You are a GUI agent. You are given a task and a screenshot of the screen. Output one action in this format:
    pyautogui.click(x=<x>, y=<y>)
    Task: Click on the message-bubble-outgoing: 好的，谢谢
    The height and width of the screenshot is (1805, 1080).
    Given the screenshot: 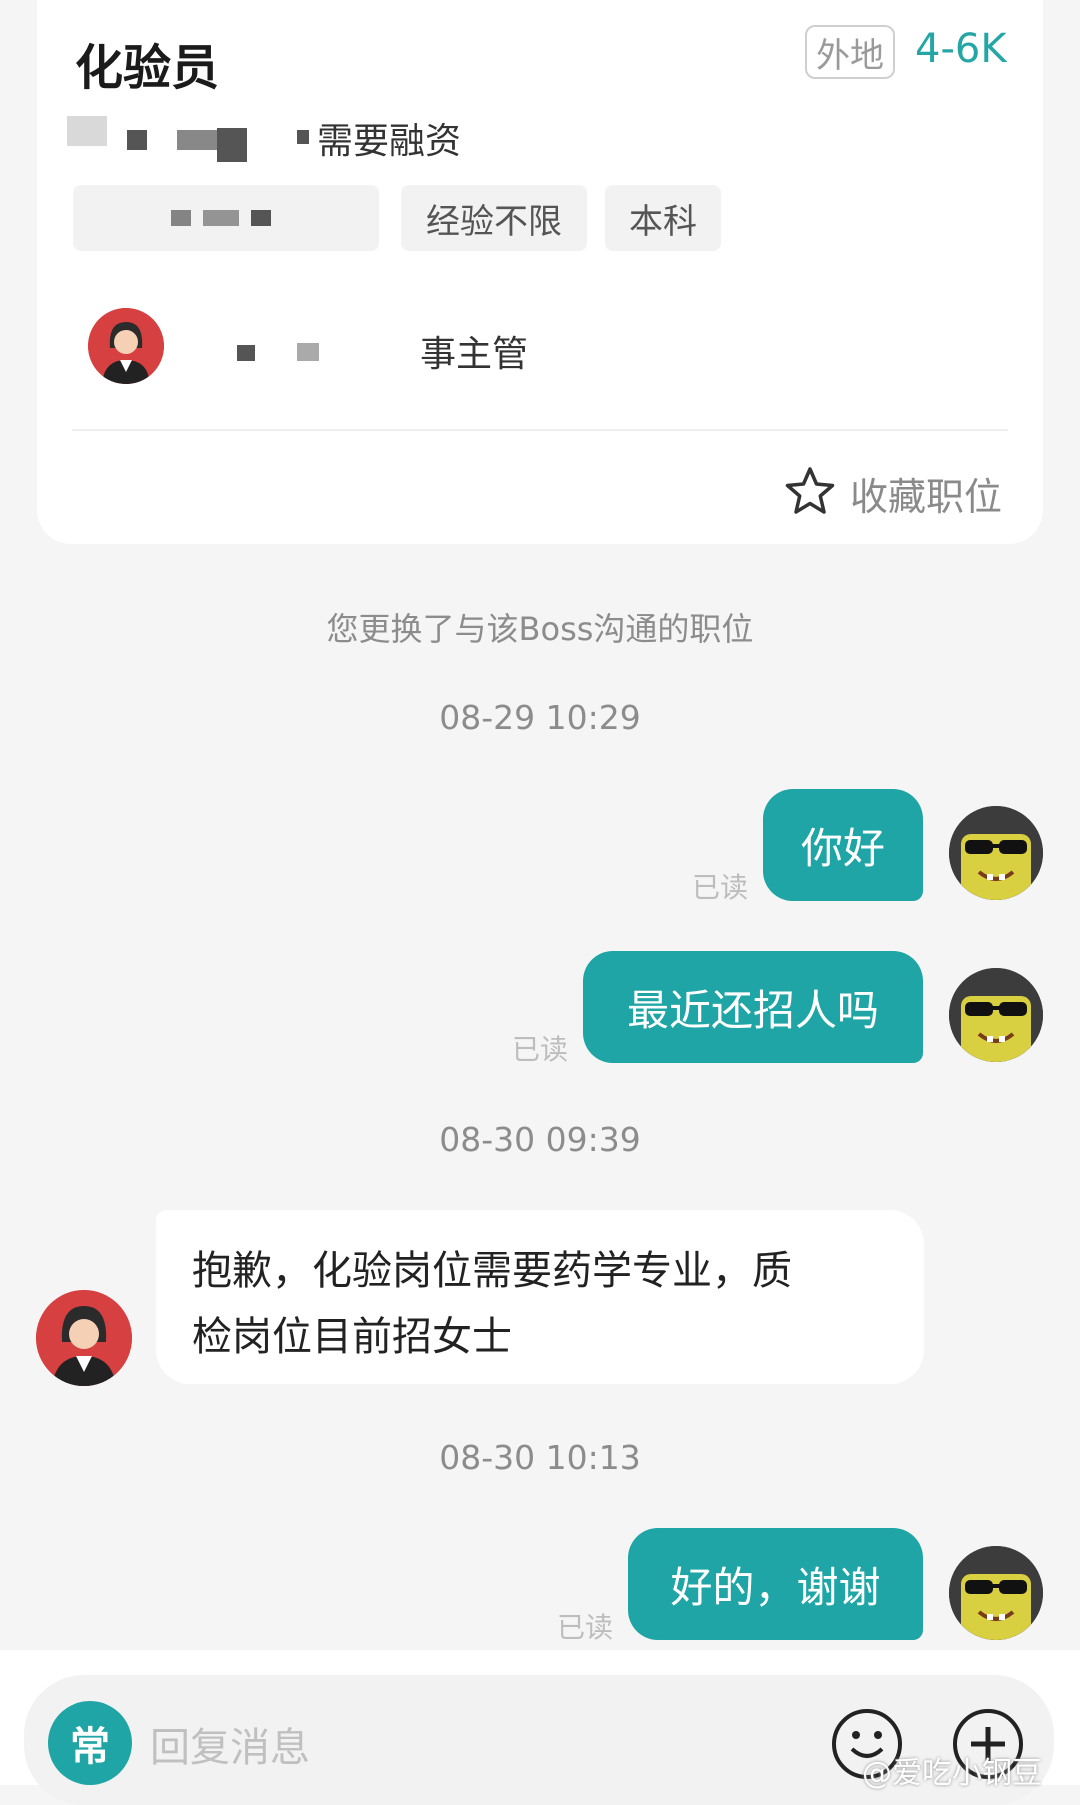 What is the action you would take?
    pyautogui.click(x=775, y=1584)
    